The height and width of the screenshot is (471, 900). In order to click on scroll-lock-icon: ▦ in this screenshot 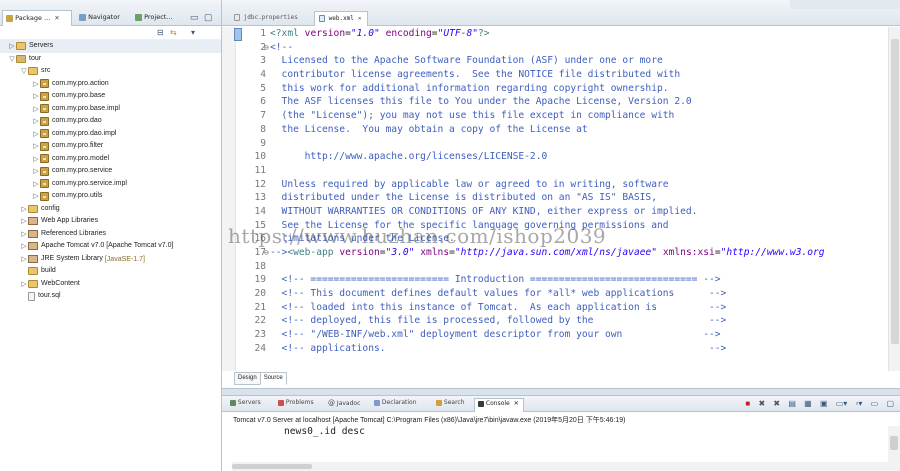, I will do `click(808, 403)`.